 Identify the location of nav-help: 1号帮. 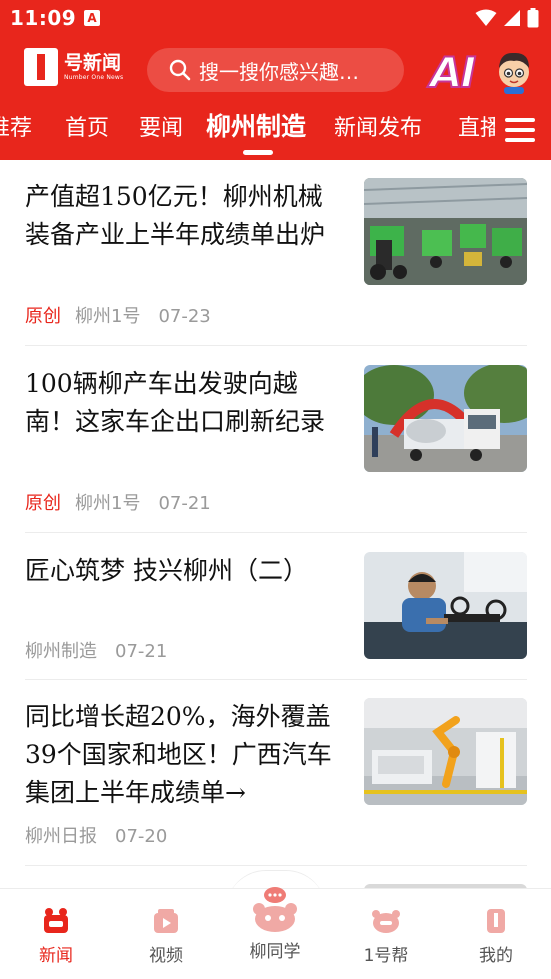
(386, 936).